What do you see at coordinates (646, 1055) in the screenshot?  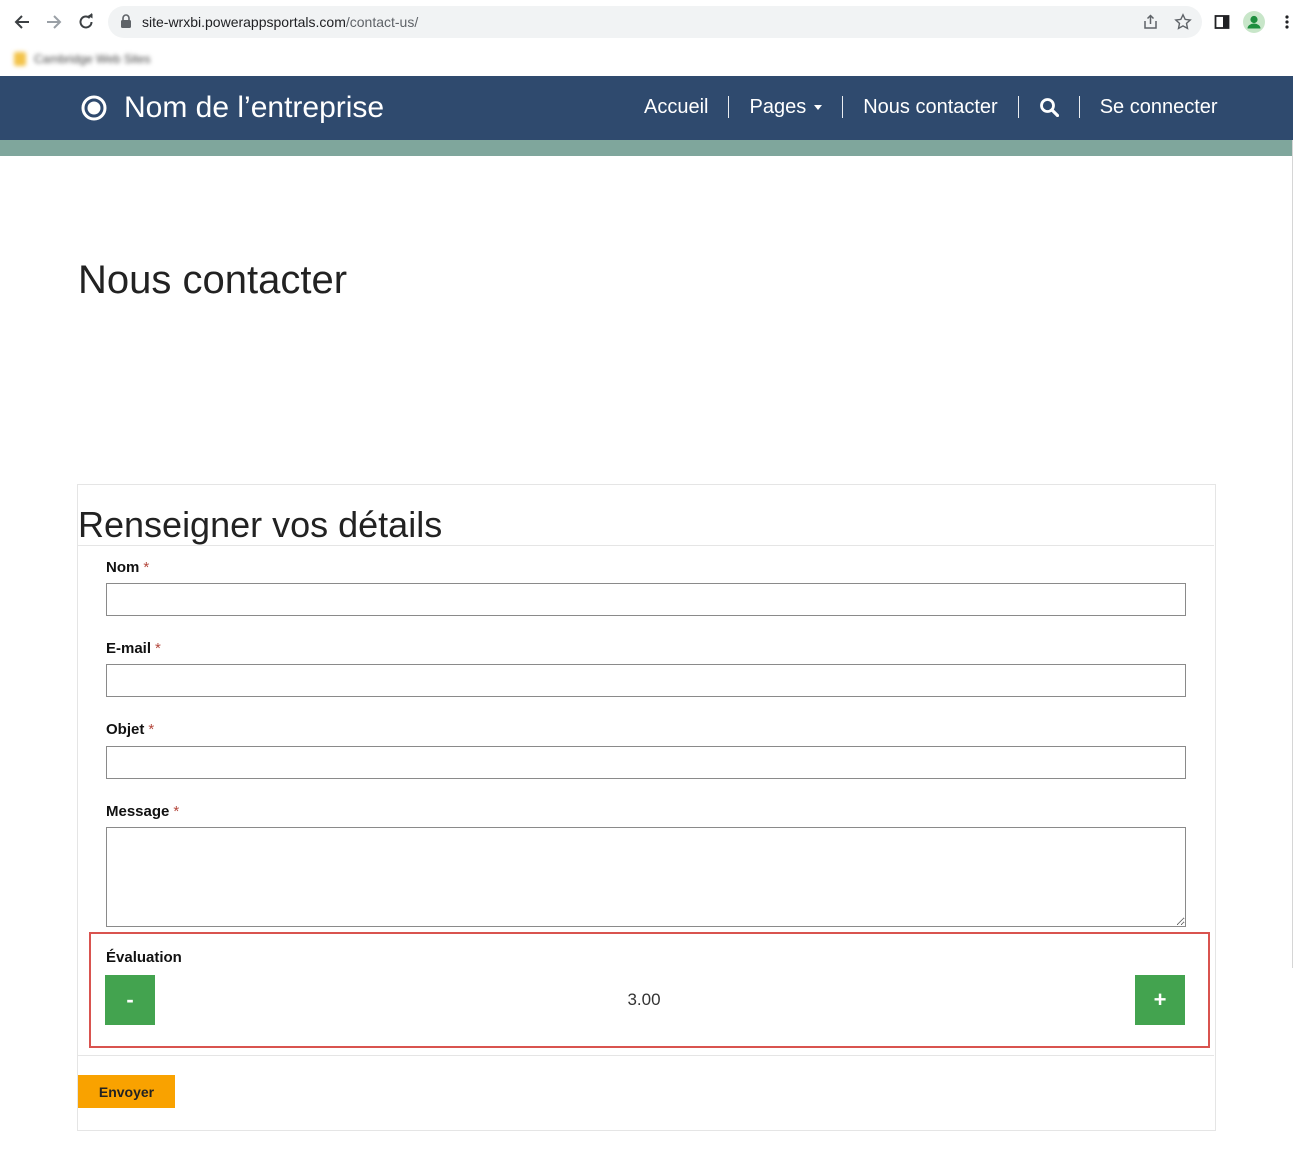 I see `actions-divider` at bounding box center [646, 1055].